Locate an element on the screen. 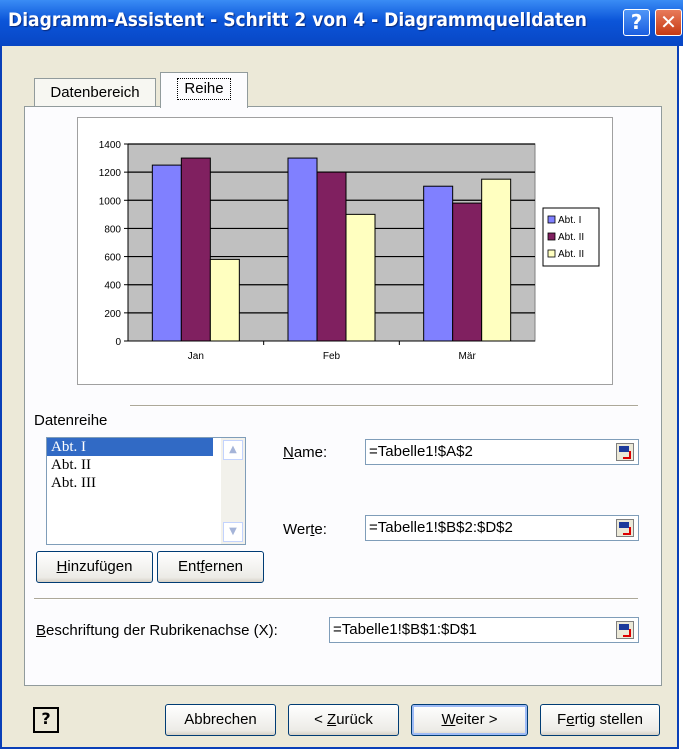  y-tick-label: 800 is located at coordinates (112, 229).